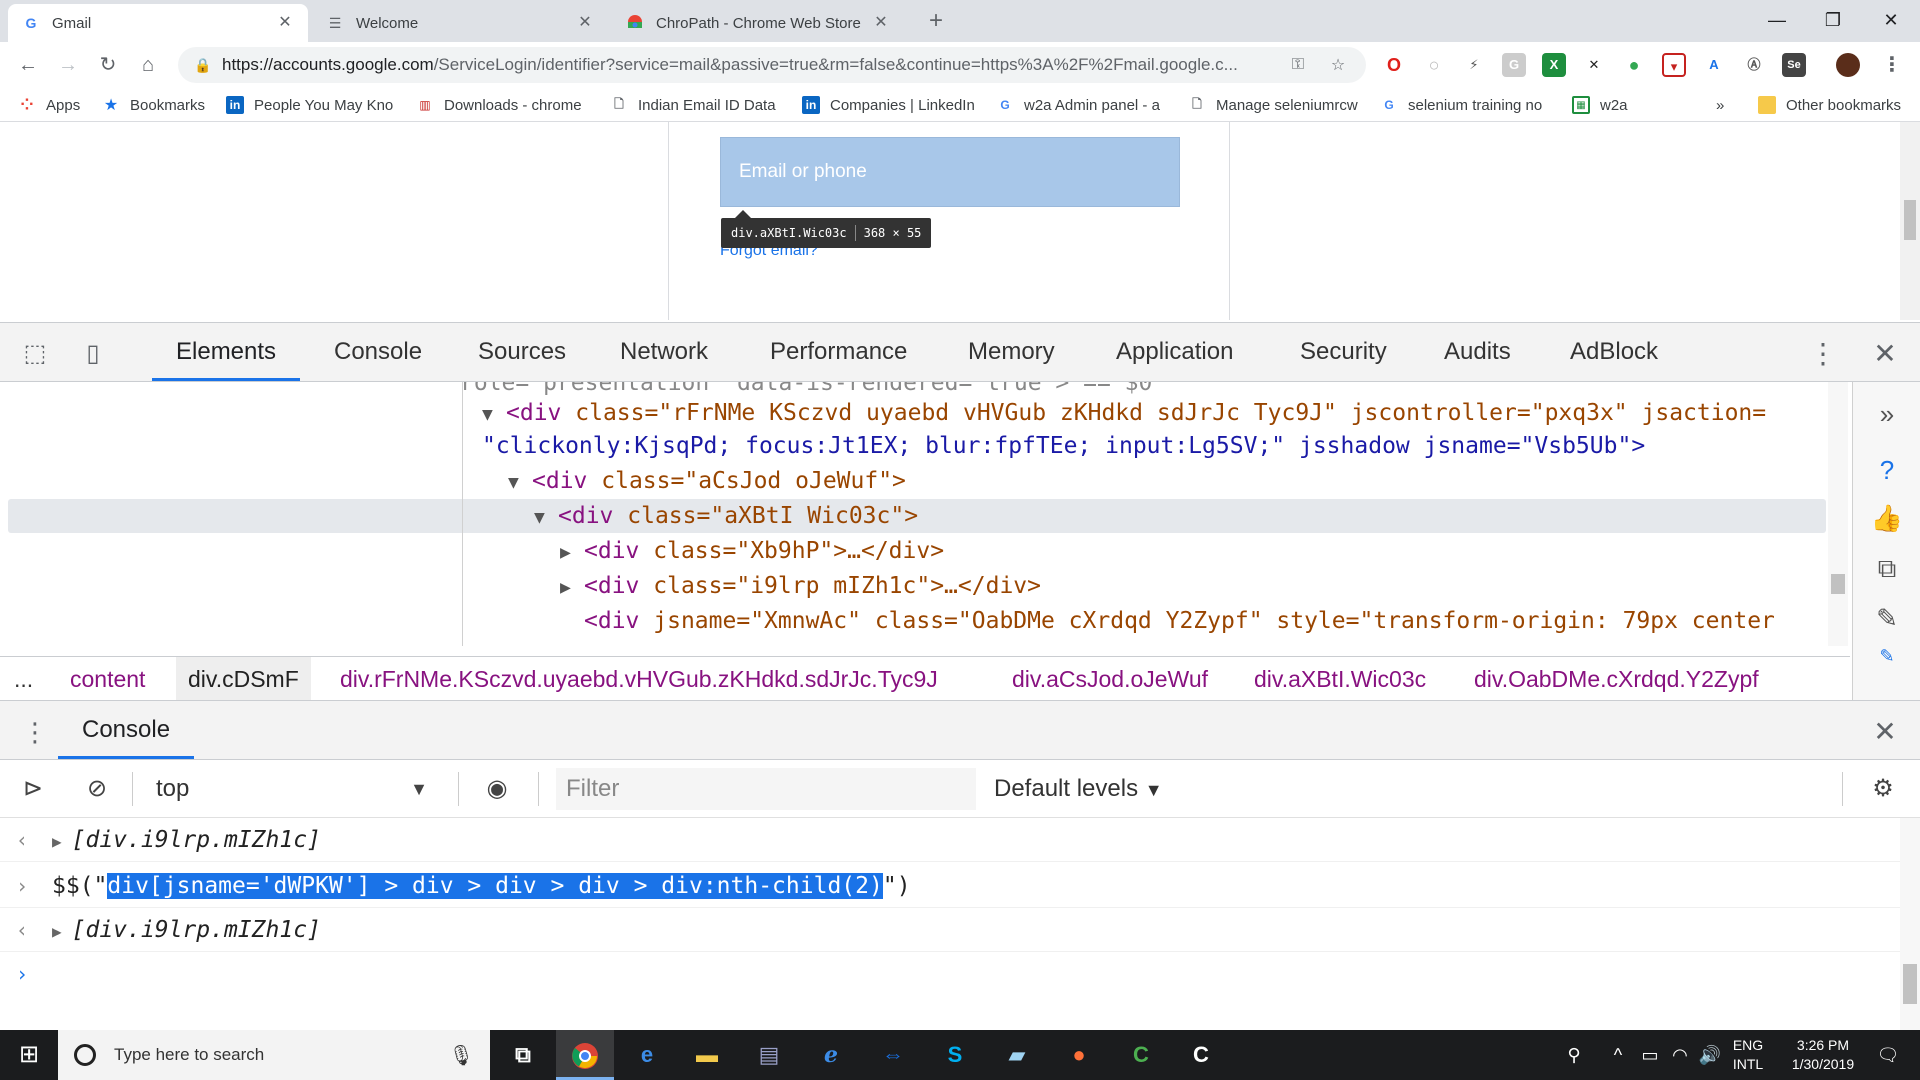 The width and height of the screenshot is (1920, 1080). What do you see at coordinates (158, 23) in the screenshot?
I see `tab-gmail: G Gmail ✕` at bounding box center [158, 23].